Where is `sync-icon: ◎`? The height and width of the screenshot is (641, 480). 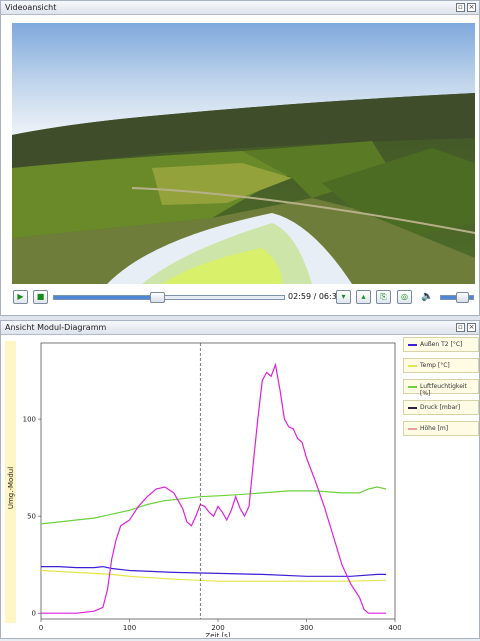
sync-icon: ◎ is located at coordinates (404, 296).